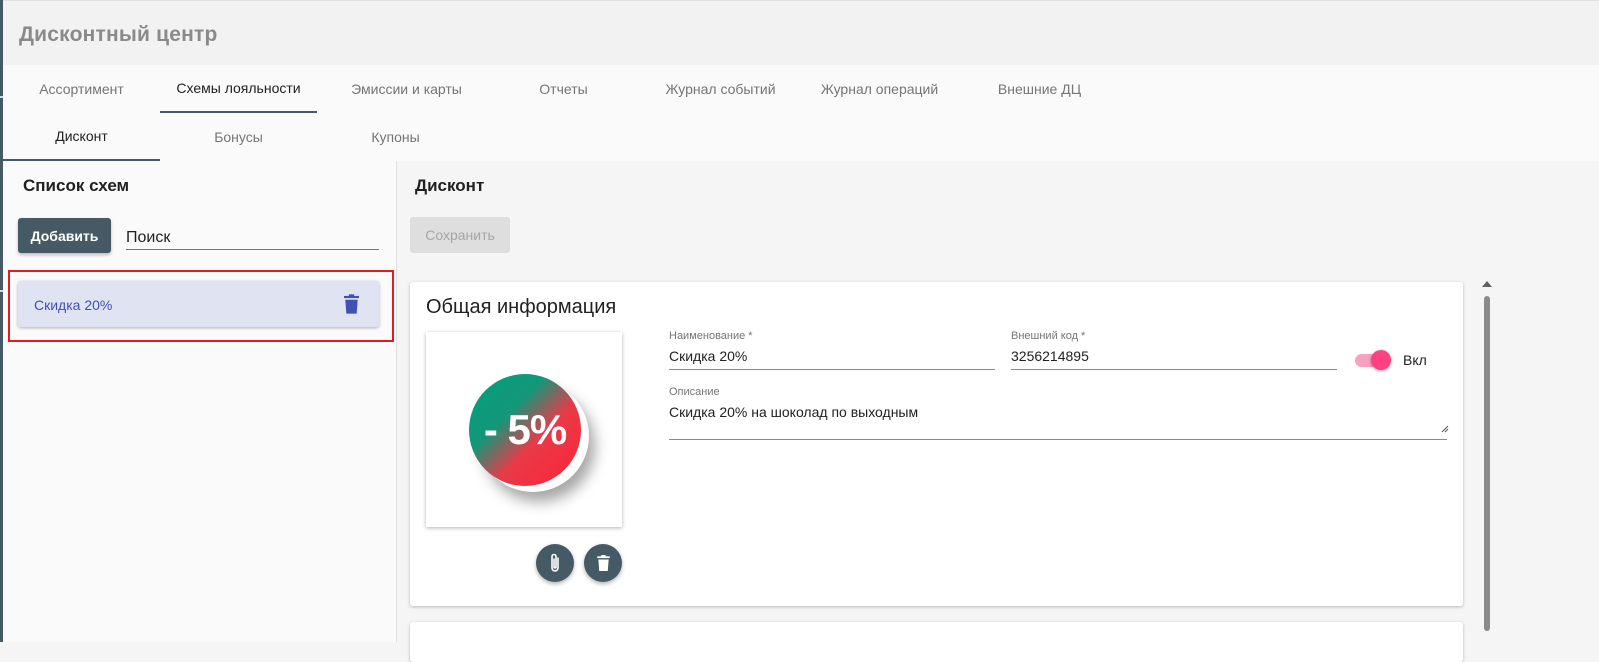 Image resolution: width=1599 pixels, height=662 pixels. I want to click on next-card, so click(936, 642).